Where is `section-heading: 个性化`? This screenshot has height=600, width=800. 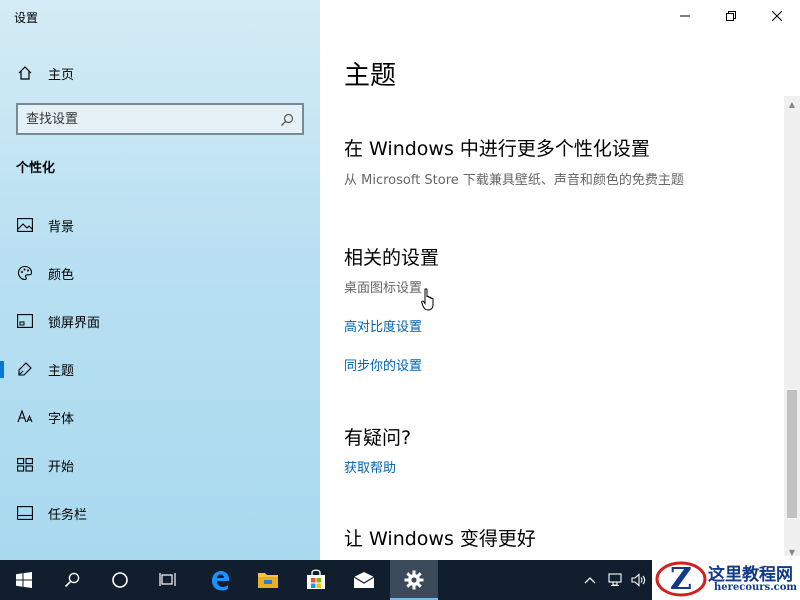
section-heading: 个性化 is located at coordinates (36, 168).